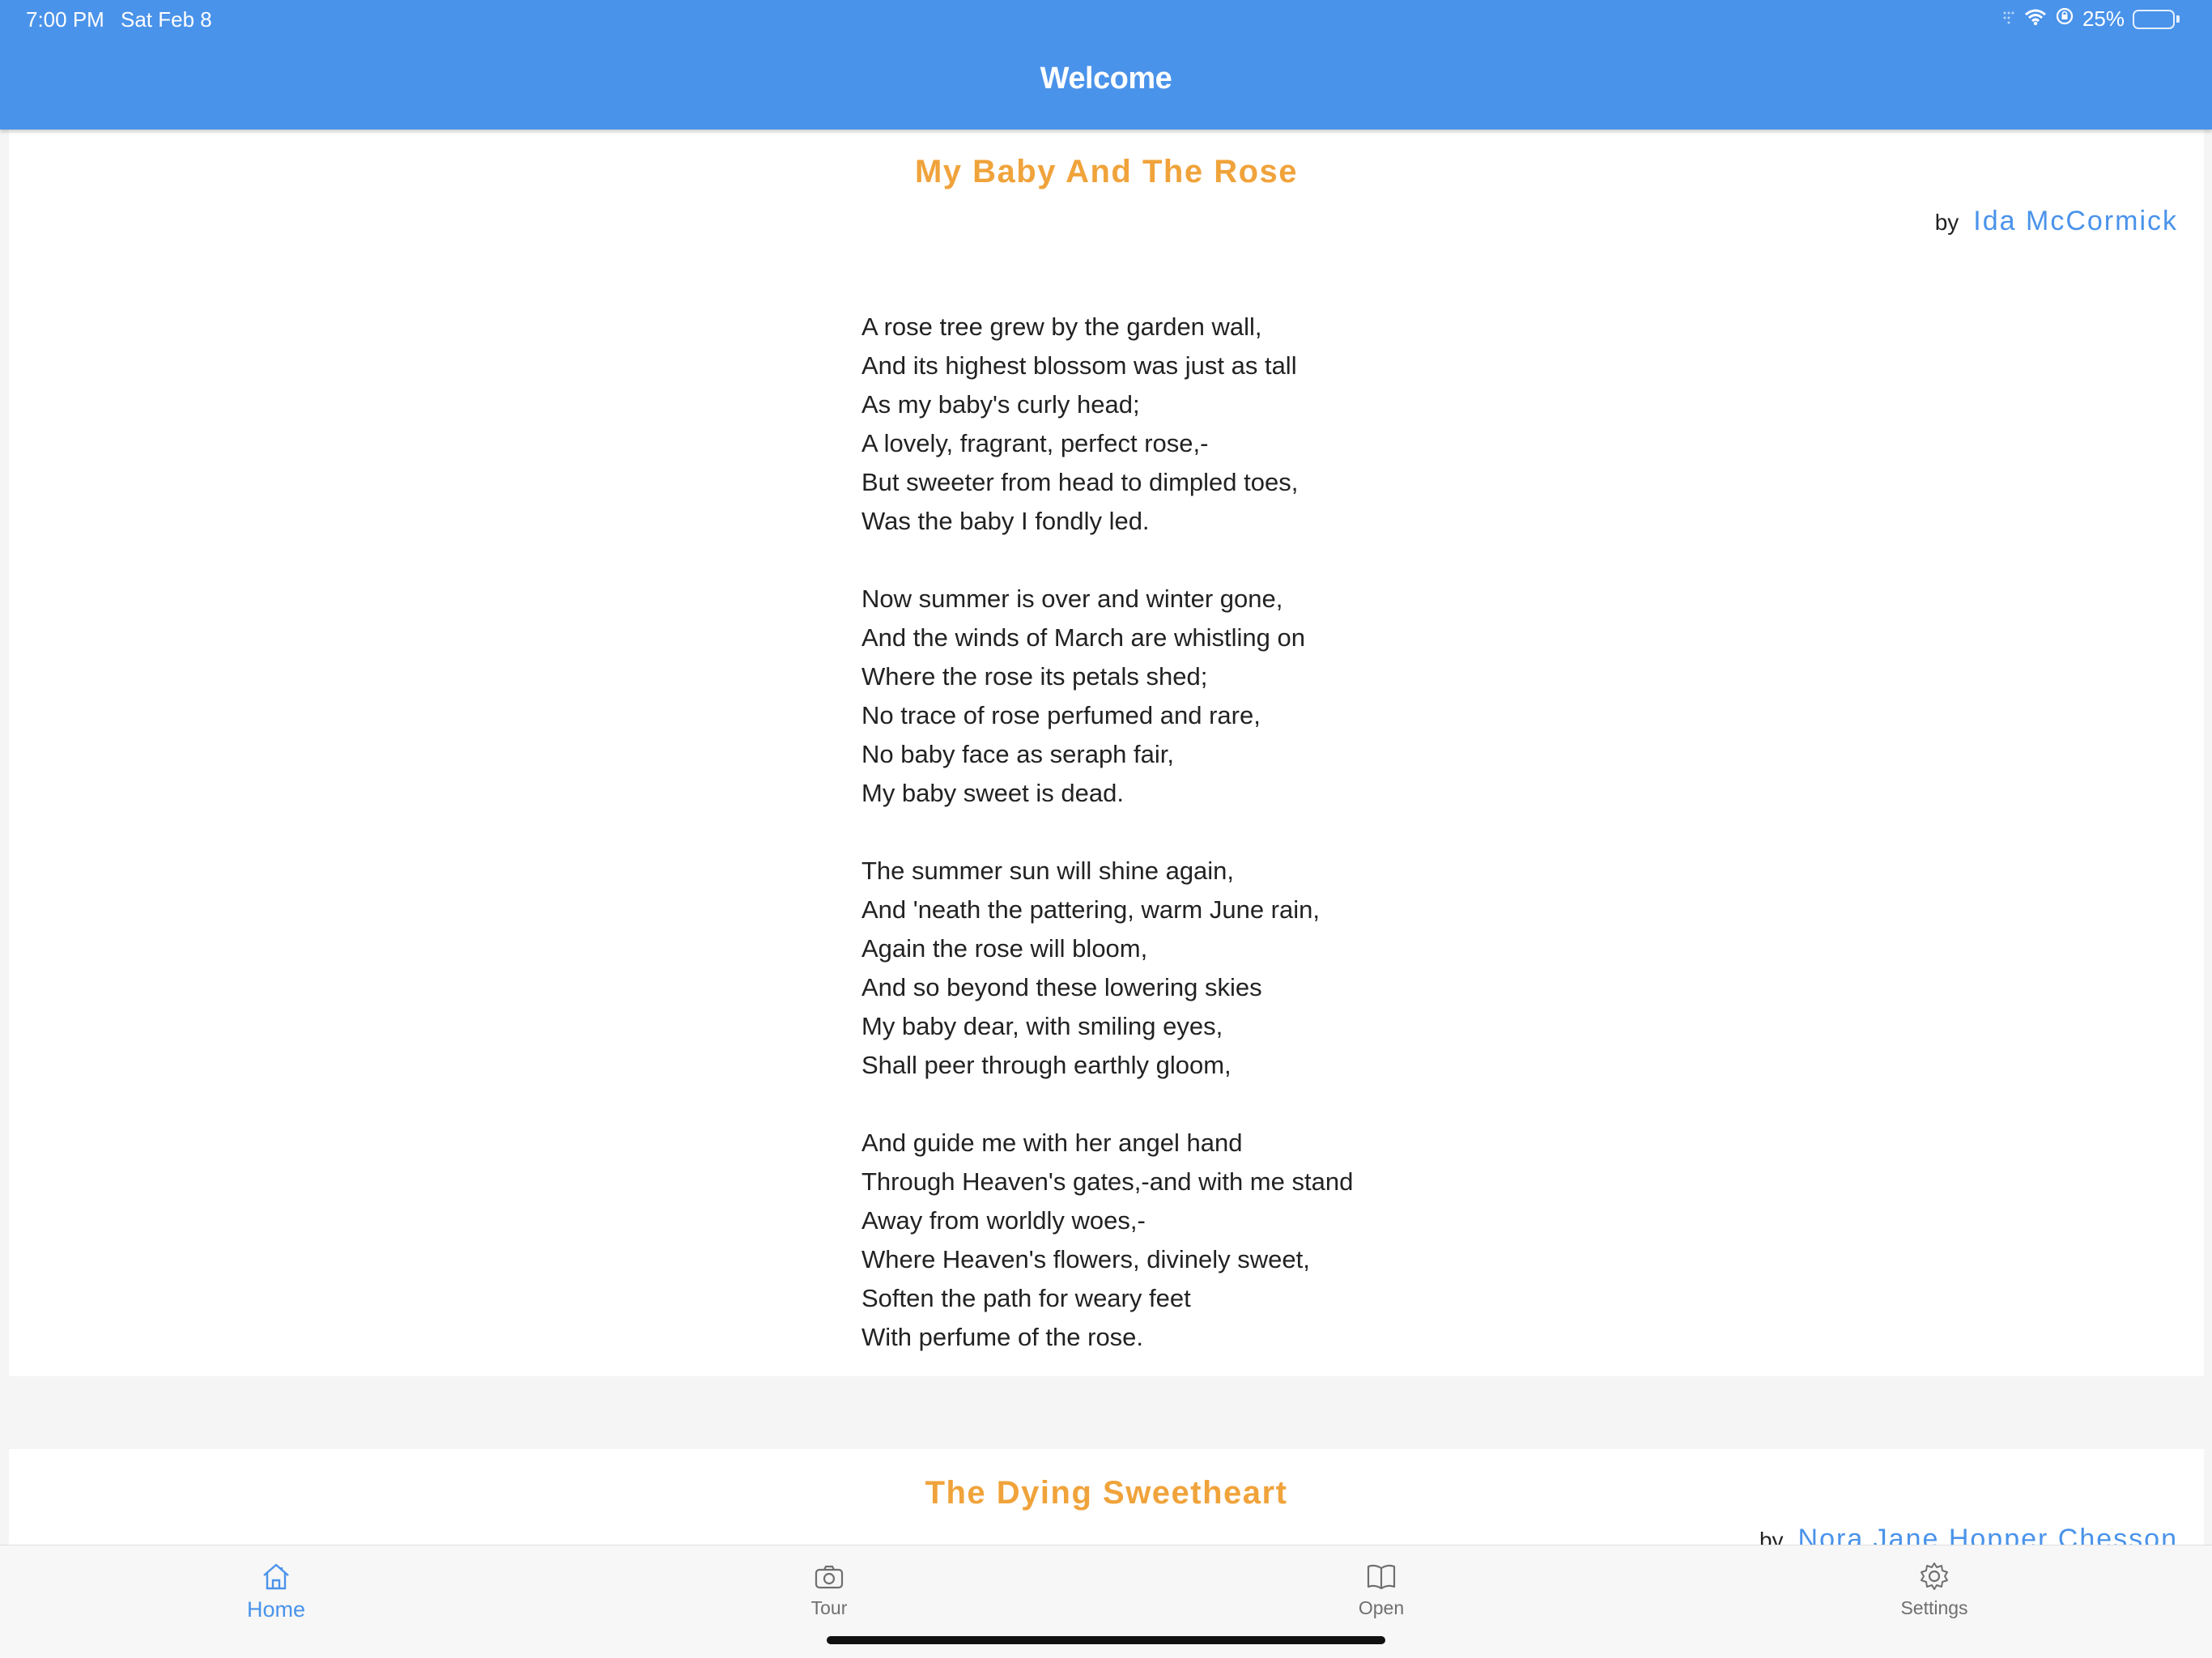 The height and width of the screenshot is (1658, 2212). I want to click on gear-icon, so click(1934, 1576).